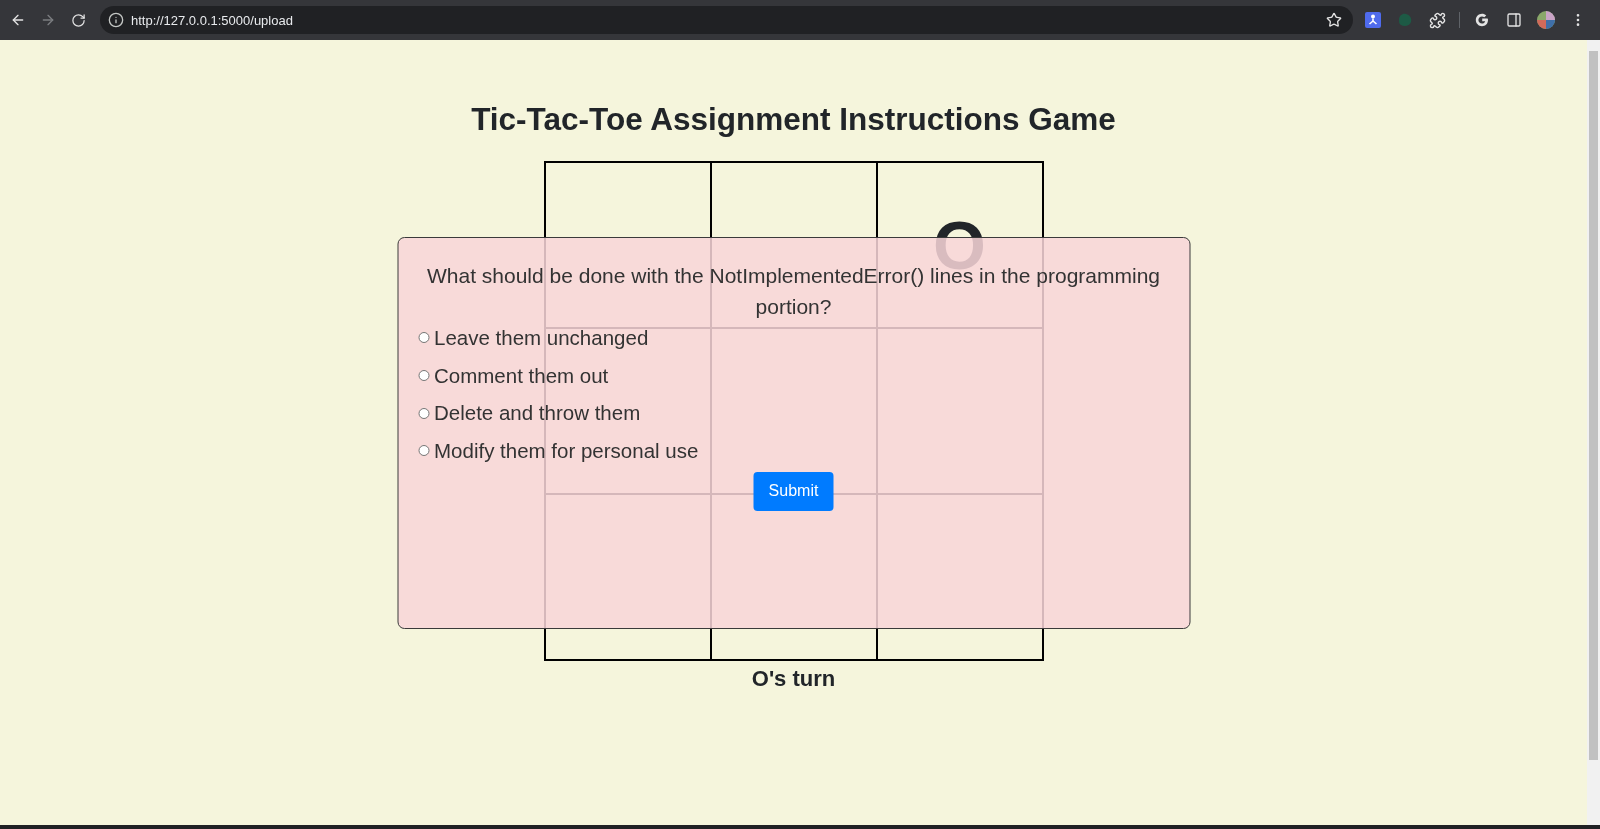  What do you see at coordinates (541, 337) in the screenshot?
I see `option-label: Leave them unchanged` at bounding box center [541, 337].